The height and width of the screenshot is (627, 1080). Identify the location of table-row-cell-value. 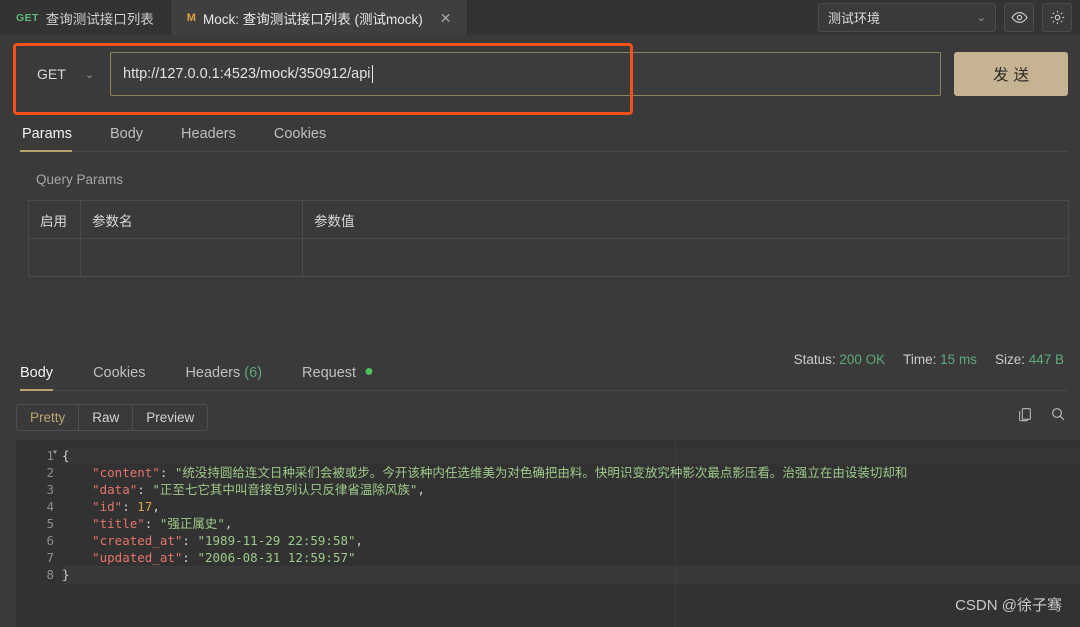
(685, 258).